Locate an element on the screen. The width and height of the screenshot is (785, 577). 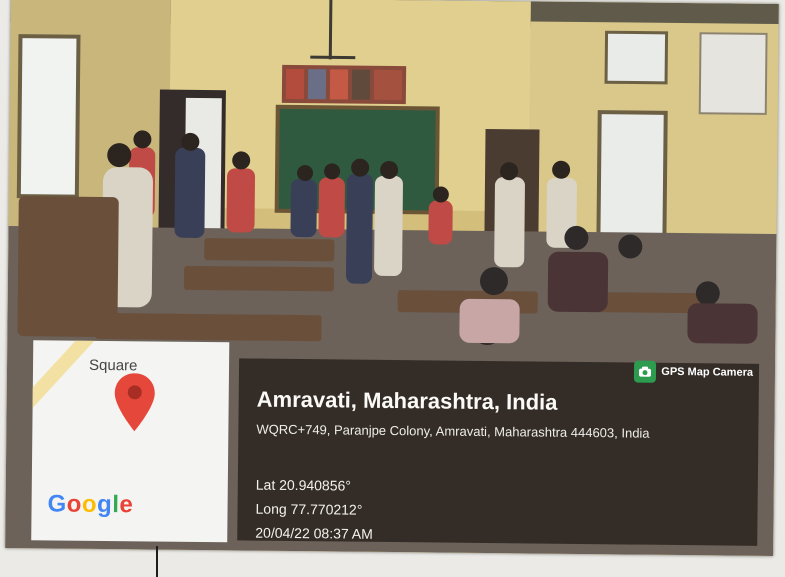
location-title: Amravati, Maharashtra, India is located at coordinates (407, 400).